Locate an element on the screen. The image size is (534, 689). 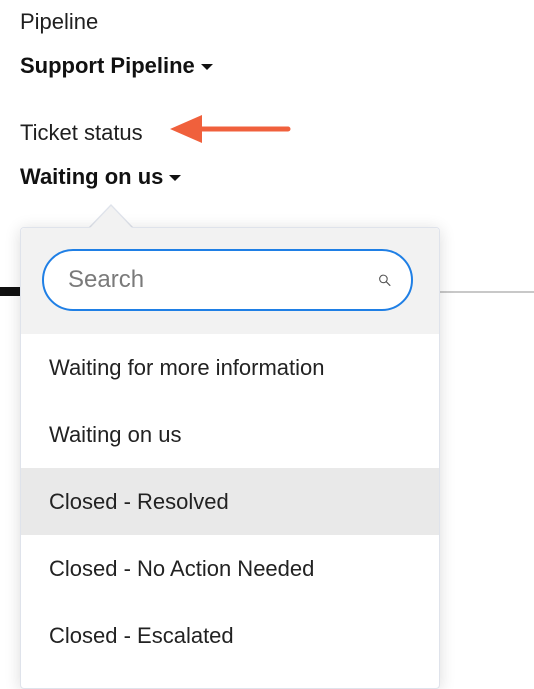
background-divider-right is located at coordinates (482, 292).